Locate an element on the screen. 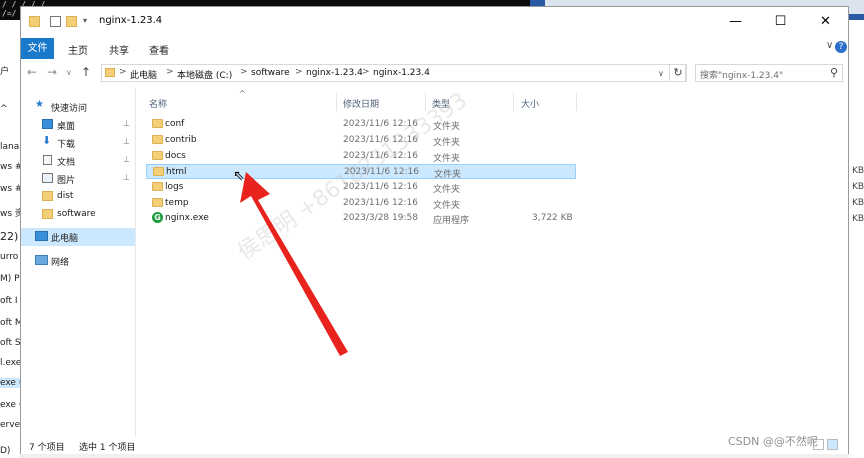 The height and width of the screenshot is (458, 864). help-icon: ? is located at coordinates (841, 47).